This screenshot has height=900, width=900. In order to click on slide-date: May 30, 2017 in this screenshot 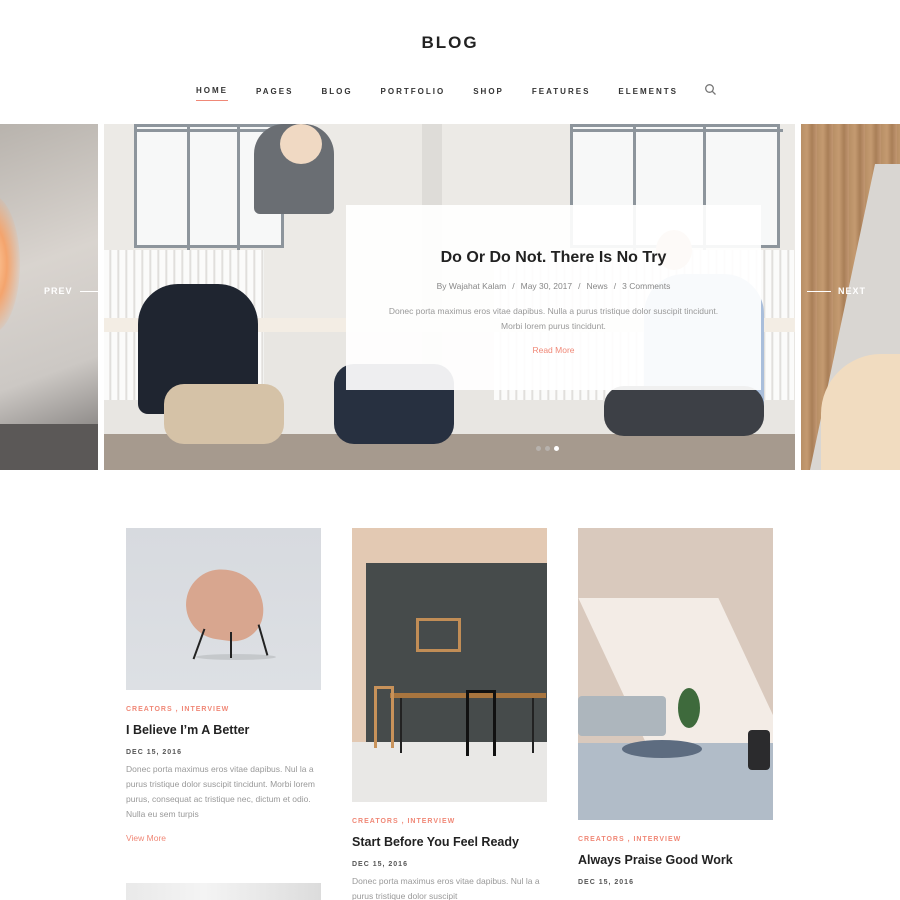, I will do `click(546, 286)`.